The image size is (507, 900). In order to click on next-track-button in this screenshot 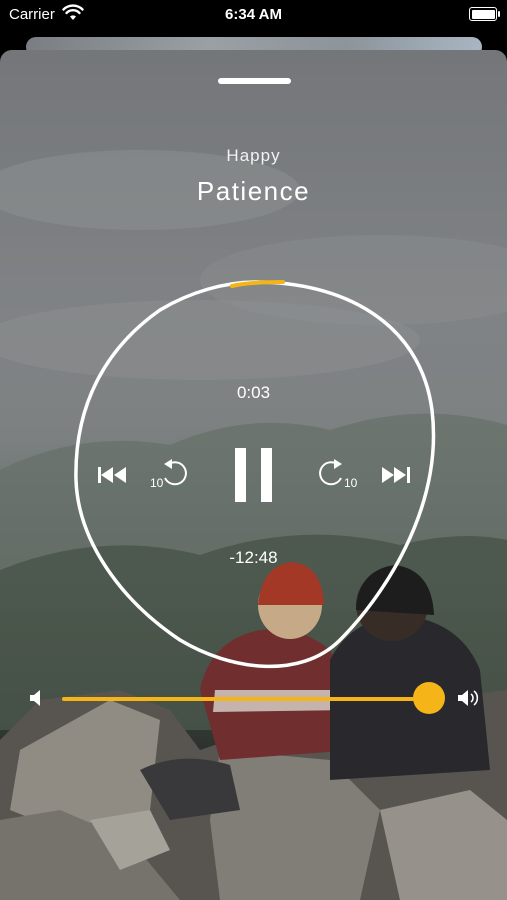, I will do `click(395, 475)`.